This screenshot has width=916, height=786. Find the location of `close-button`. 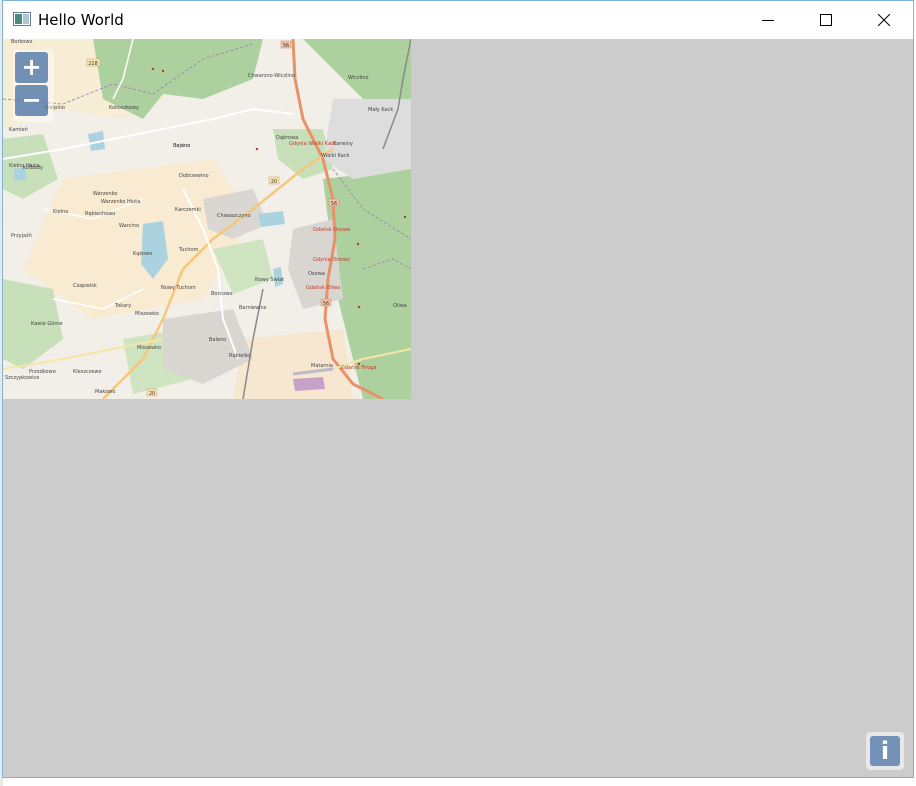

close-button is located at coordinates (884, 20).